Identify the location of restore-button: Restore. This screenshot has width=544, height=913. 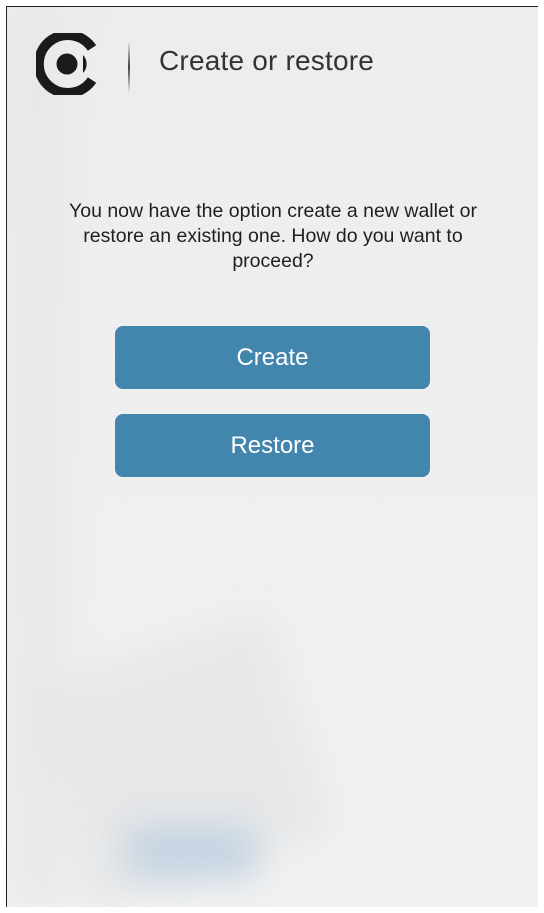
(272, 445).